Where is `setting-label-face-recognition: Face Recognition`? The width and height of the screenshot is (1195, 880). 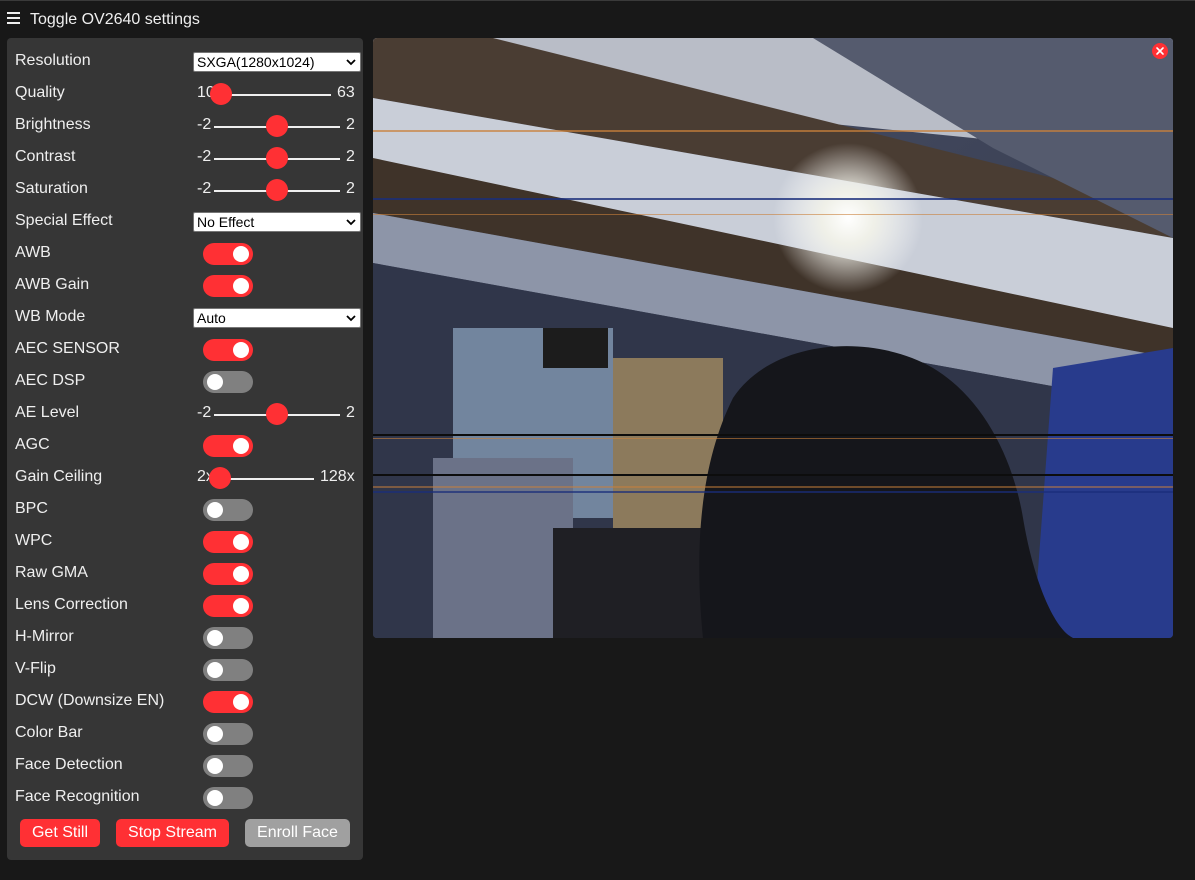
setting-label-face-recognition: Face Recognition is located at coordinates (77, 796).